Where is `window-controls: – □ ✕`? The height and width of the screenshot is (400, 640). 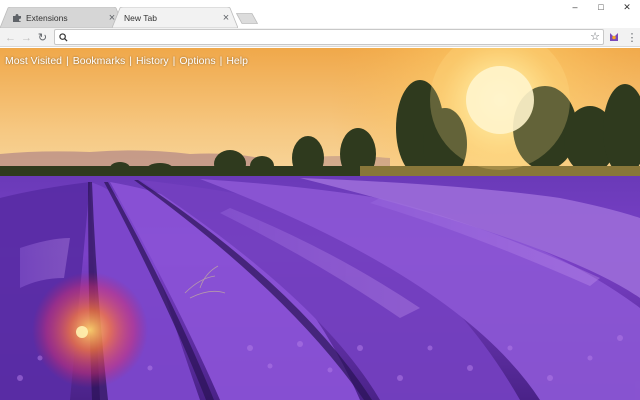
window-controls: – □ ✕ is located at coordinates (601, 7).